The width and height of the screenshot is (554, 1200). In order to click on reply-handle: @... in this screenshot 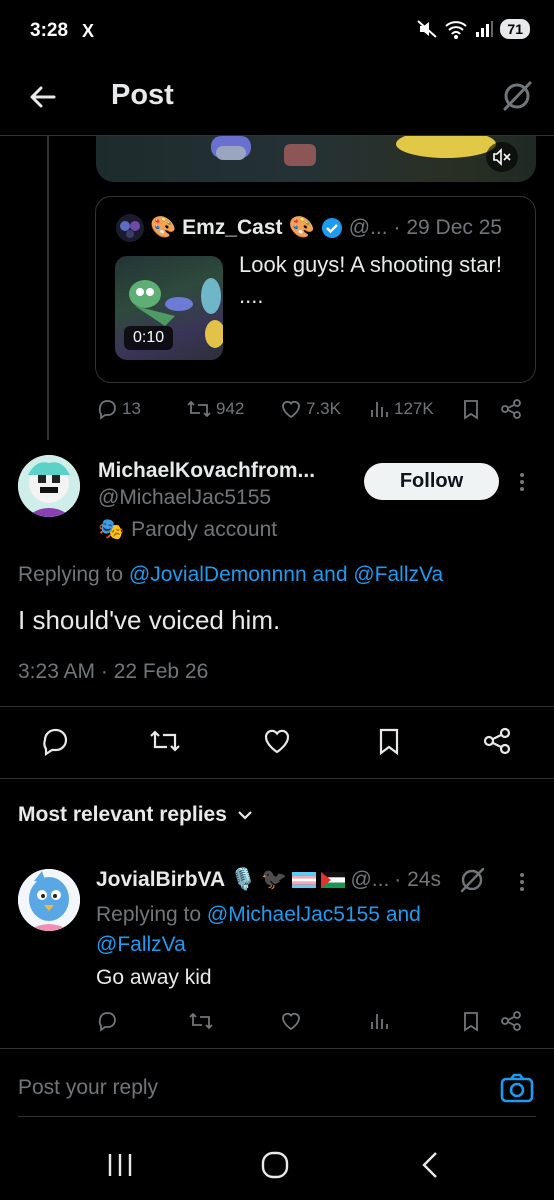, I will do `click(370, 879)`.